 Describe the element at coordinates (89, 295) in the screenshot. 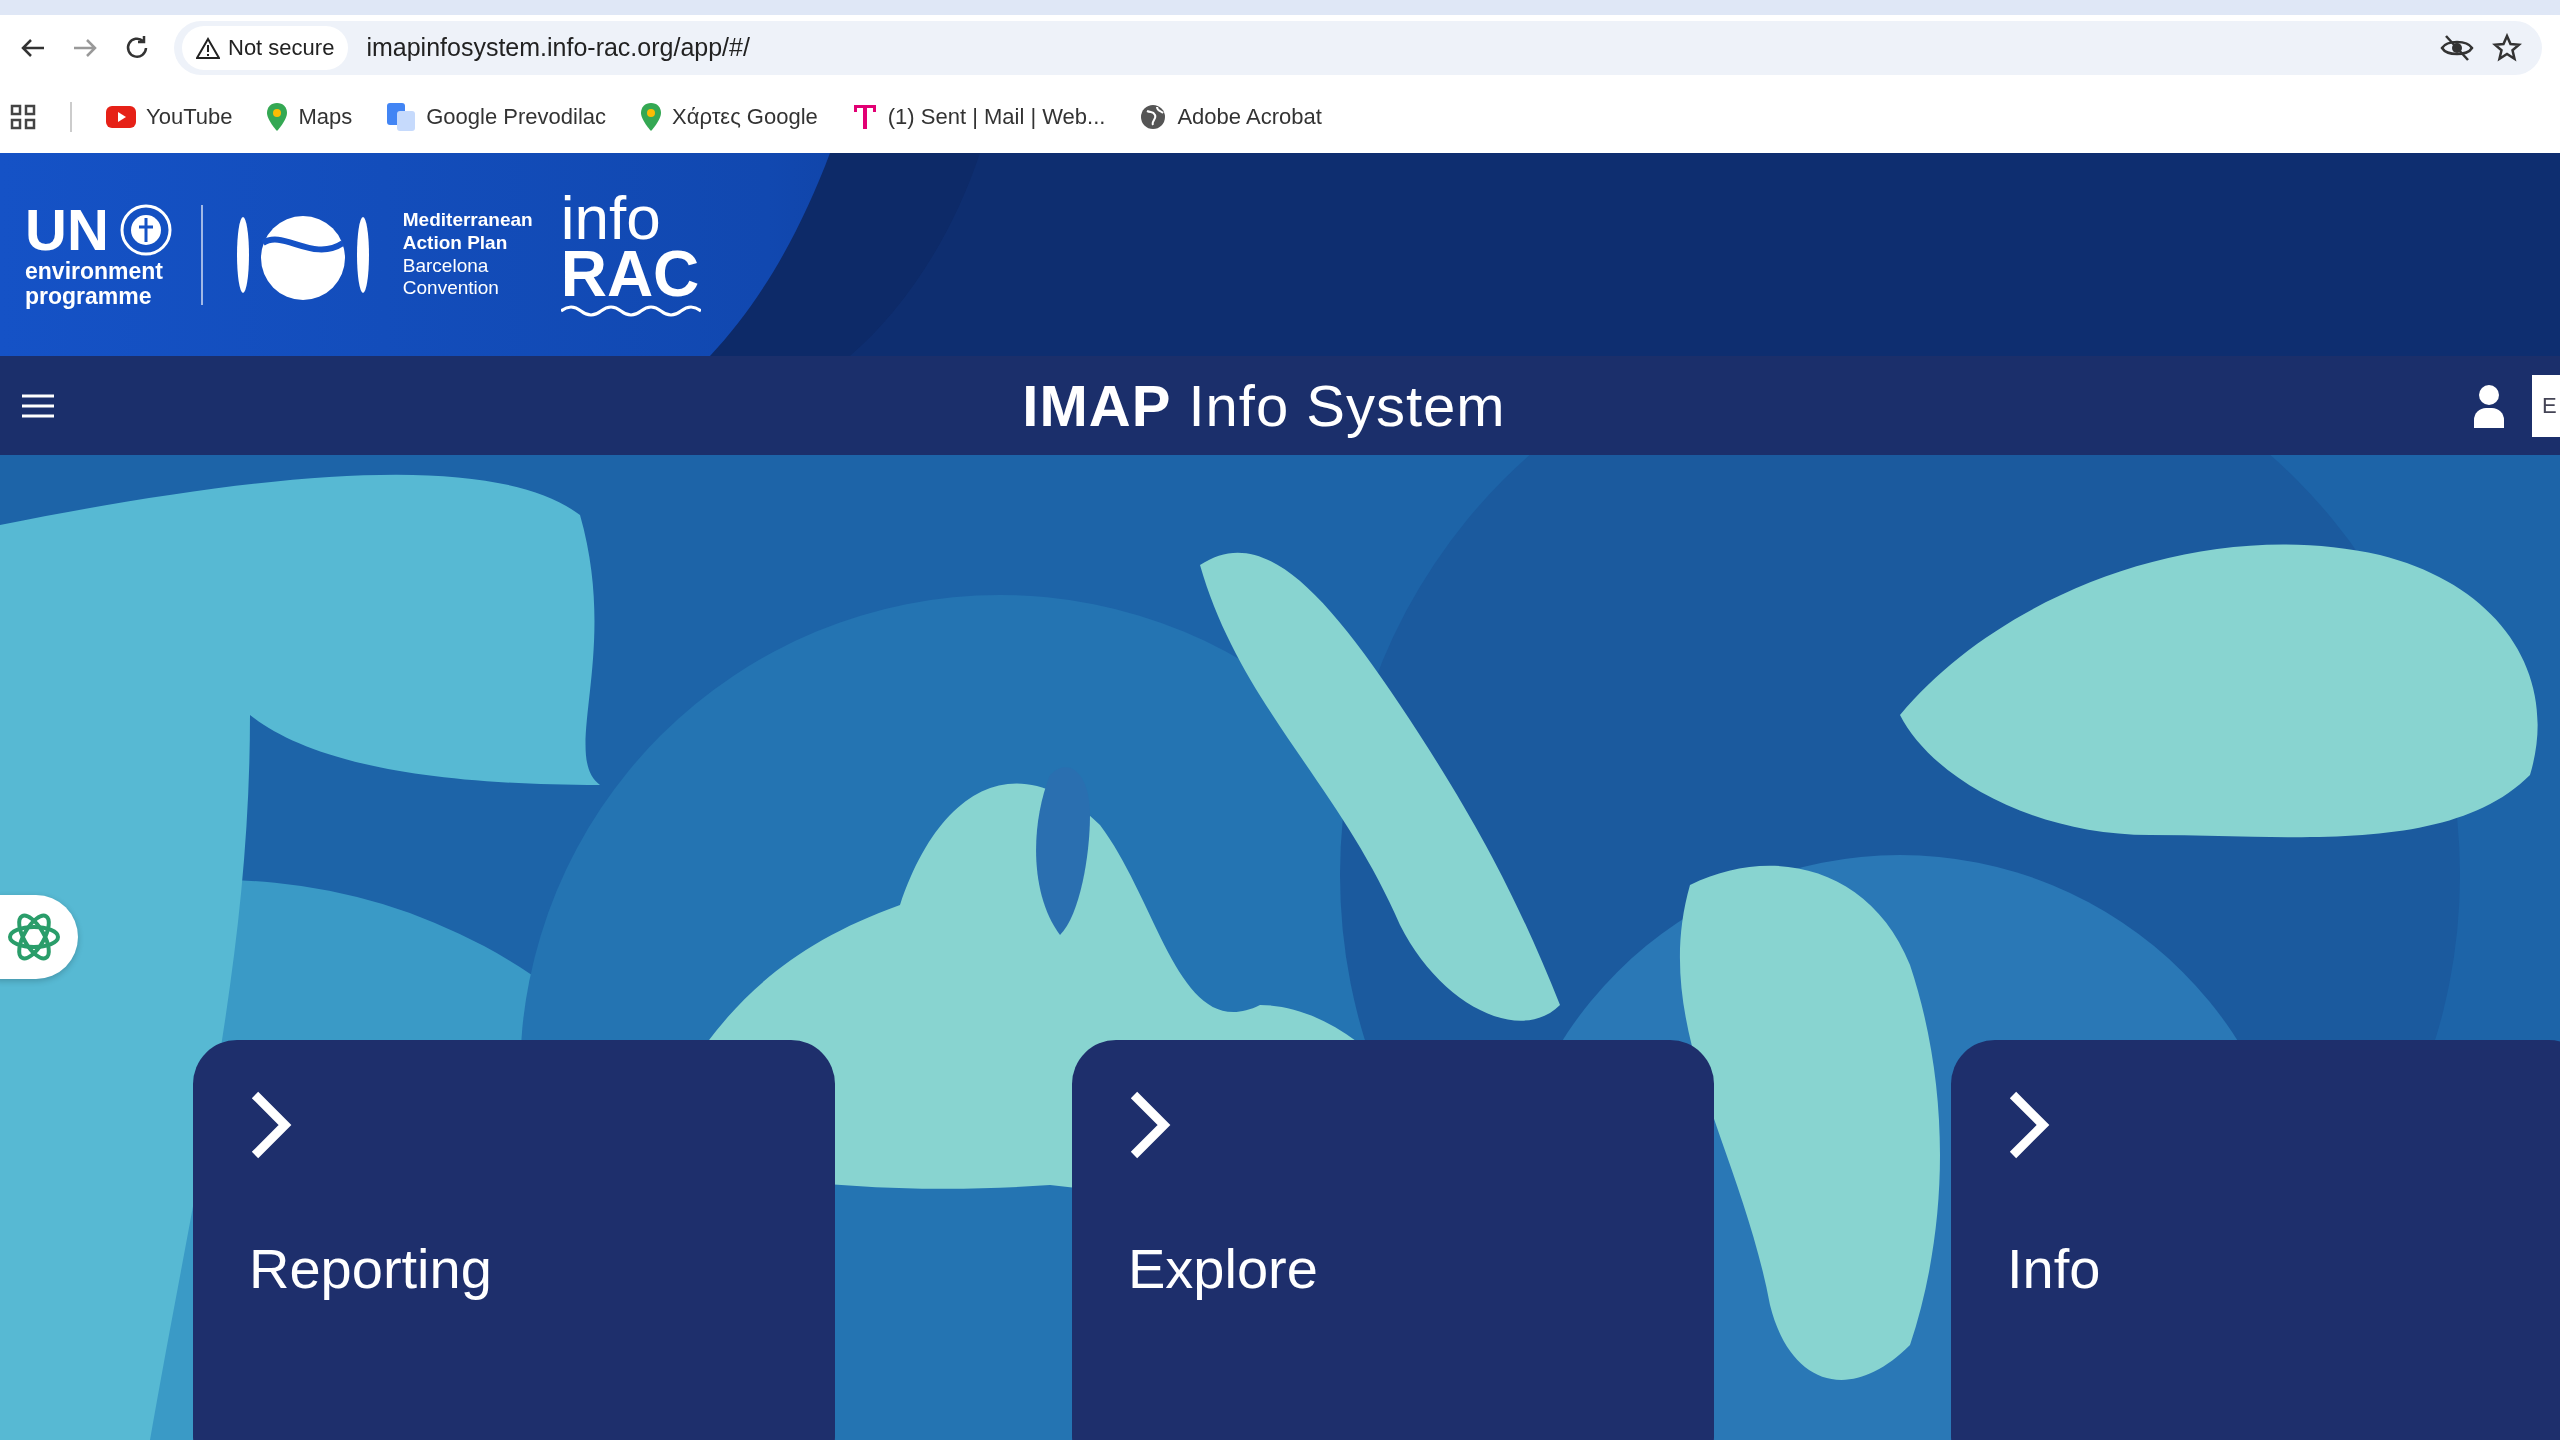

I see `logo-text: programme` at that location.